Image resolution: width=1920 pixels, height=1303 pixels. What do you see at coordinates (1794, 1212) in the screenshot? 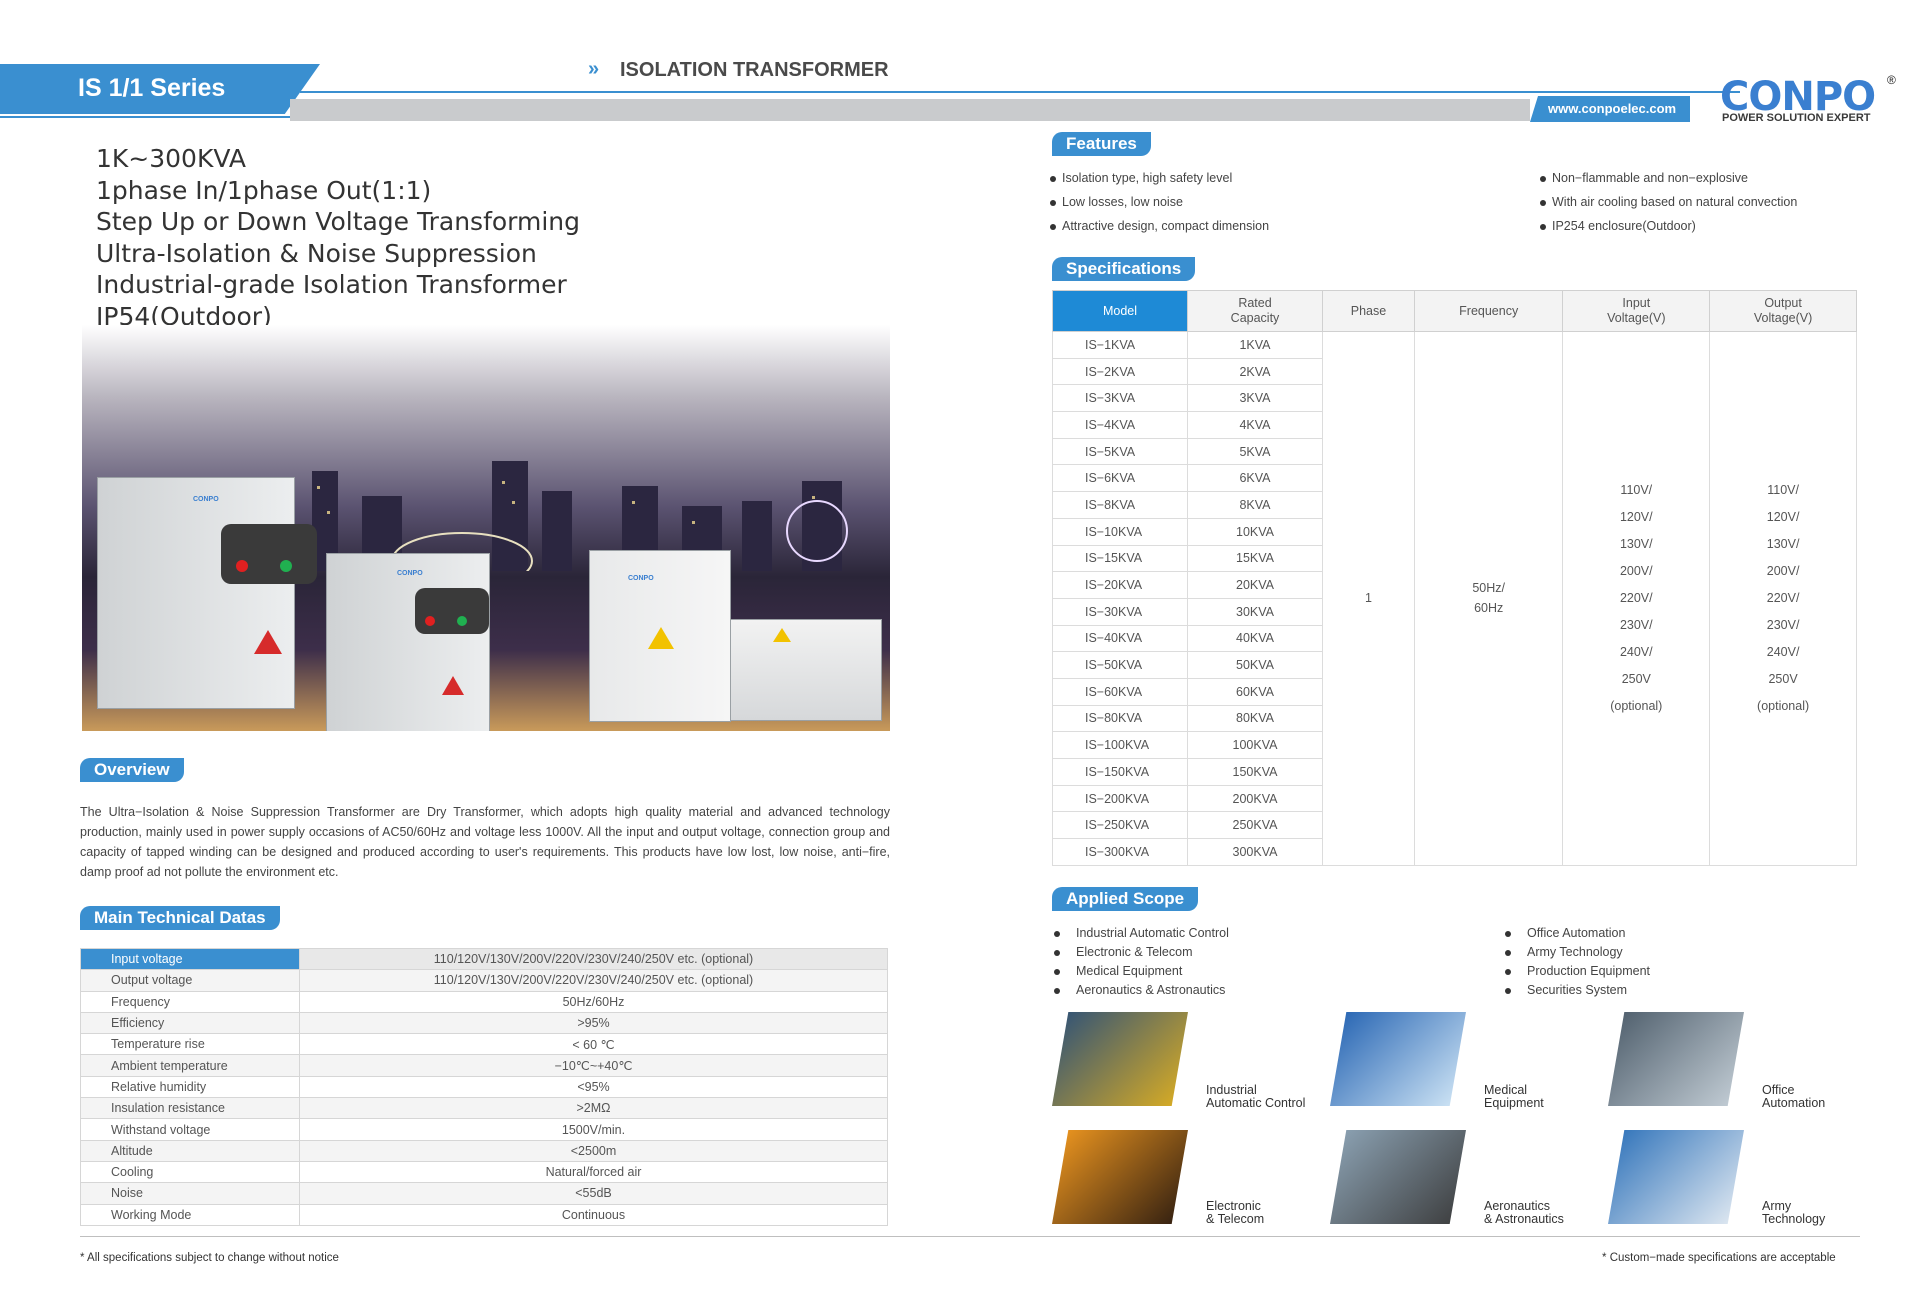
I see `scope-tile-label: Army Technology` at bounding box center [1794, 1212].